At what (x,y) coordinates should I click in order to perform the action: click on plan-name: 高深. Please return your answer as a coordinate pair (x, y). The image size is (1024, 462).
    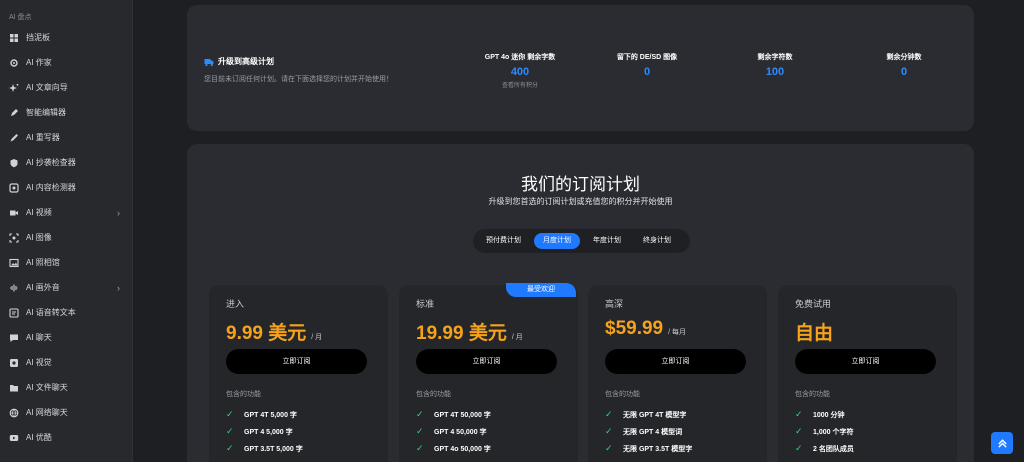
    Looking at the image, I should click on (614, 304).